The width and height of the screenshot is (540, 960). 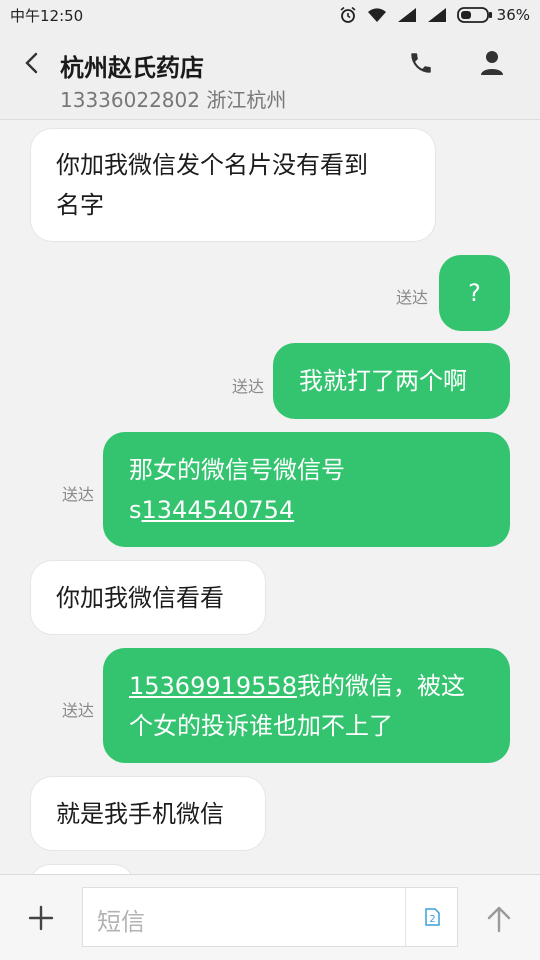 I want to click on message-input: 短信 2, so click(x=270, y=917).